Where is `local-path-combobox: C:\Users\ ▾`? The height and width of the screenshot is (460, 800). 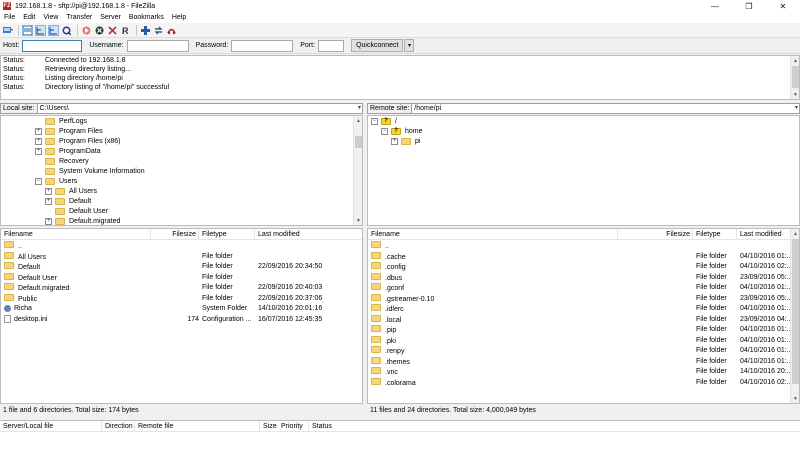
local-path-combobox: C:\Users\ ▾ is located at coordinates (200, 108).